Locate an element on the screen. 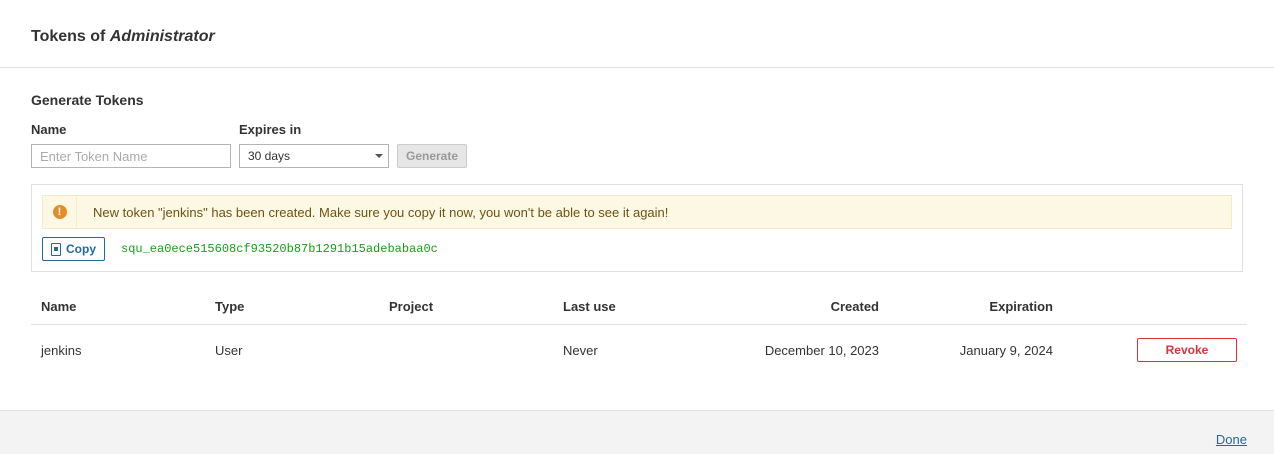 The height and width of the screenshot is (454, 1274). title-prefix: Tokens of is located at coordinates (68, 36).